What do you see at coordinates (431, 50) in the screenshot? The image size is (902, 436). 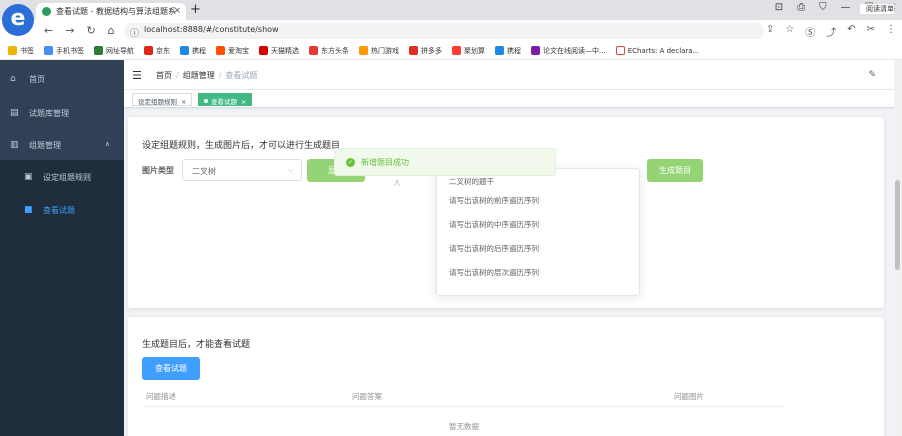 I see `bookmark-label: 拼多多` at bounding box center [431, 50].